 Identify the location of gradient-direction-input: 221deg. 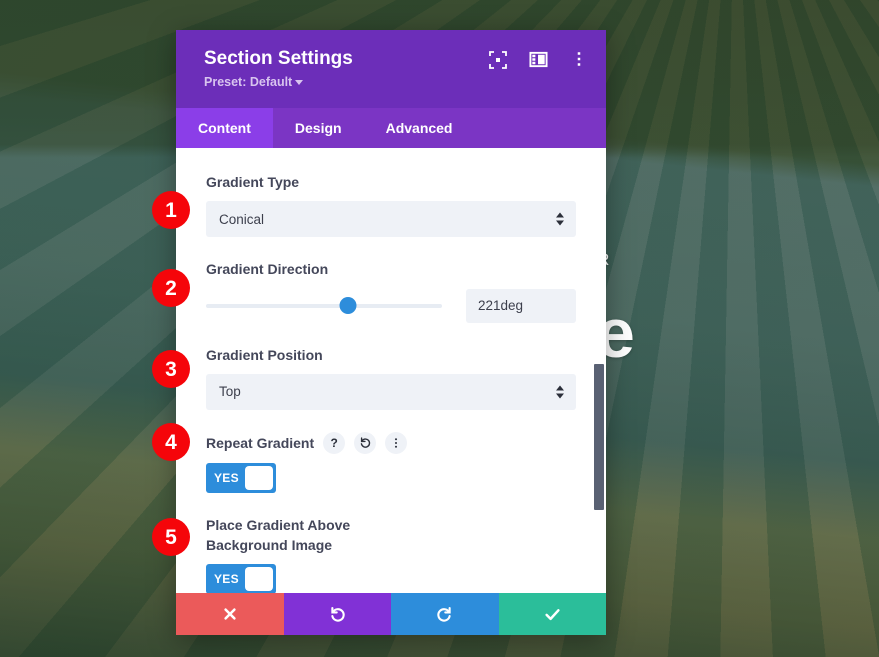
(521, 305).